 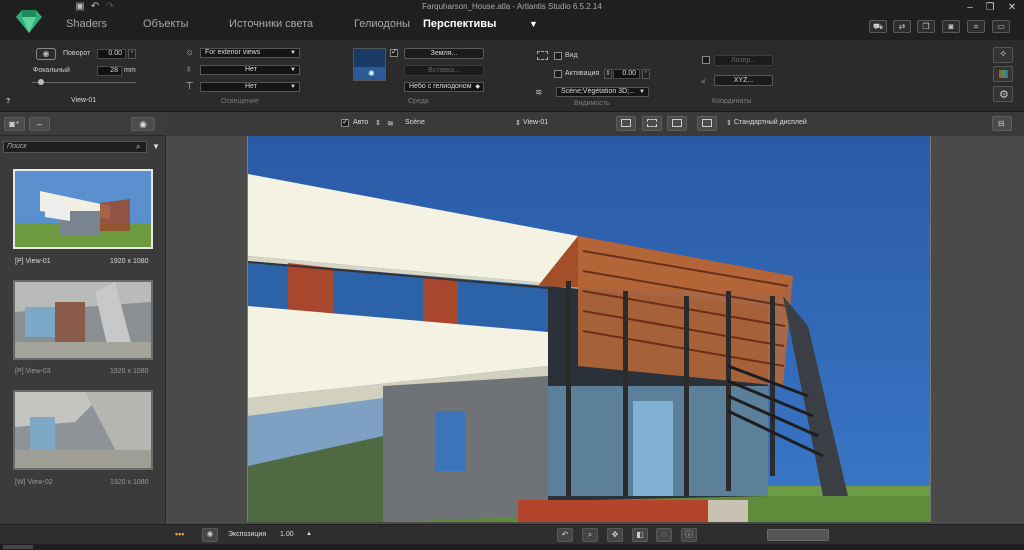 I want to click on sky-select: Небо с гелиодоном ◆, so click(x=444, y=87).